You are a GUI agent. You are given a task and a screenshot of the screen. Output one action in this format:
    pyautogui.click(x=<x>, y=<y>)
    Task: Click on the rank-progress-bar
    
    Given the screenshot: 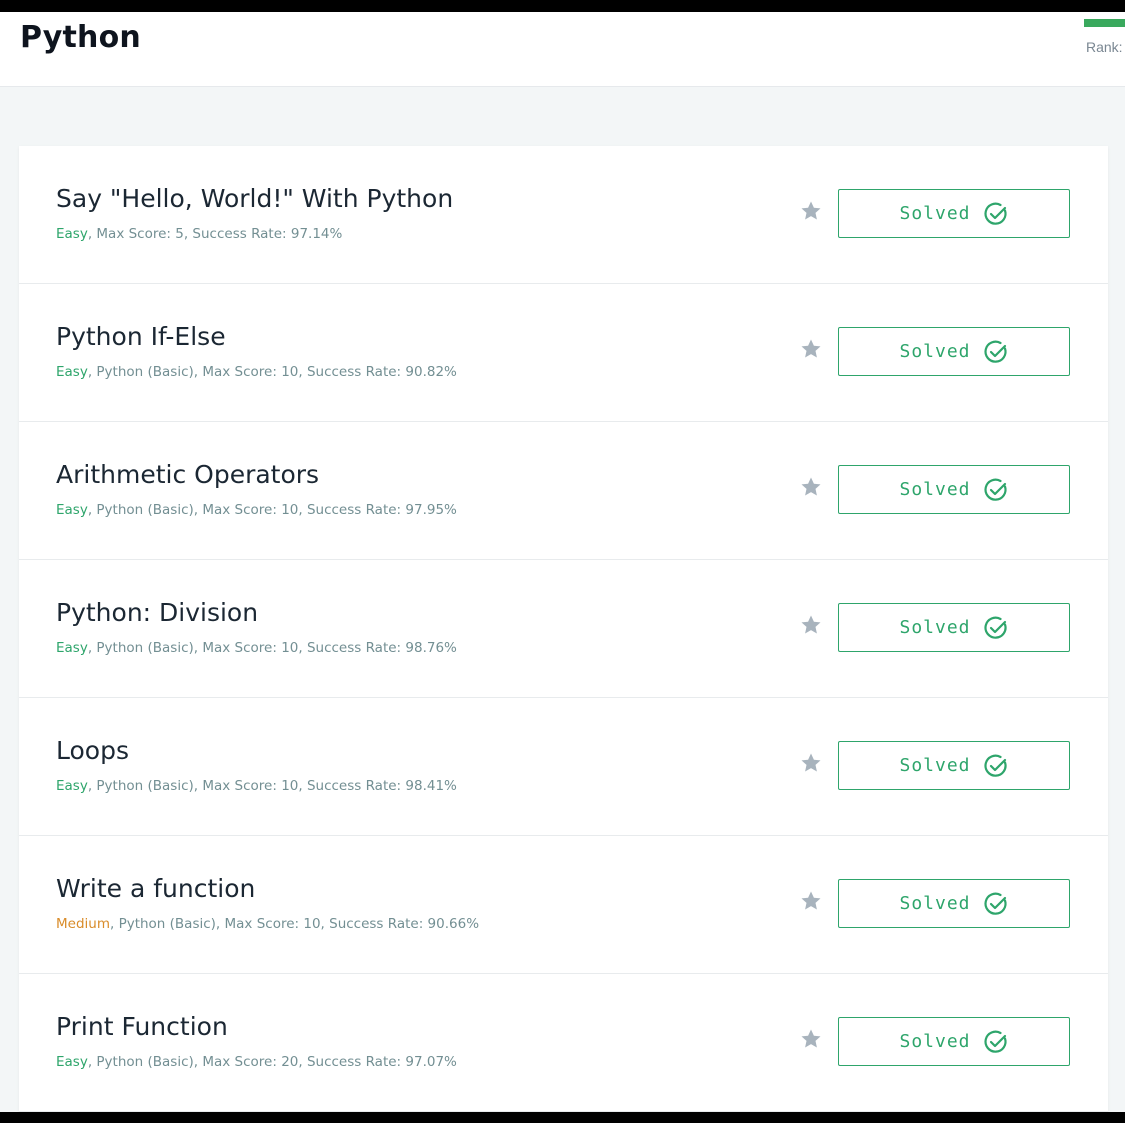 What is the action you would take?
    pyautogui.click(x=1104, y=23)
    